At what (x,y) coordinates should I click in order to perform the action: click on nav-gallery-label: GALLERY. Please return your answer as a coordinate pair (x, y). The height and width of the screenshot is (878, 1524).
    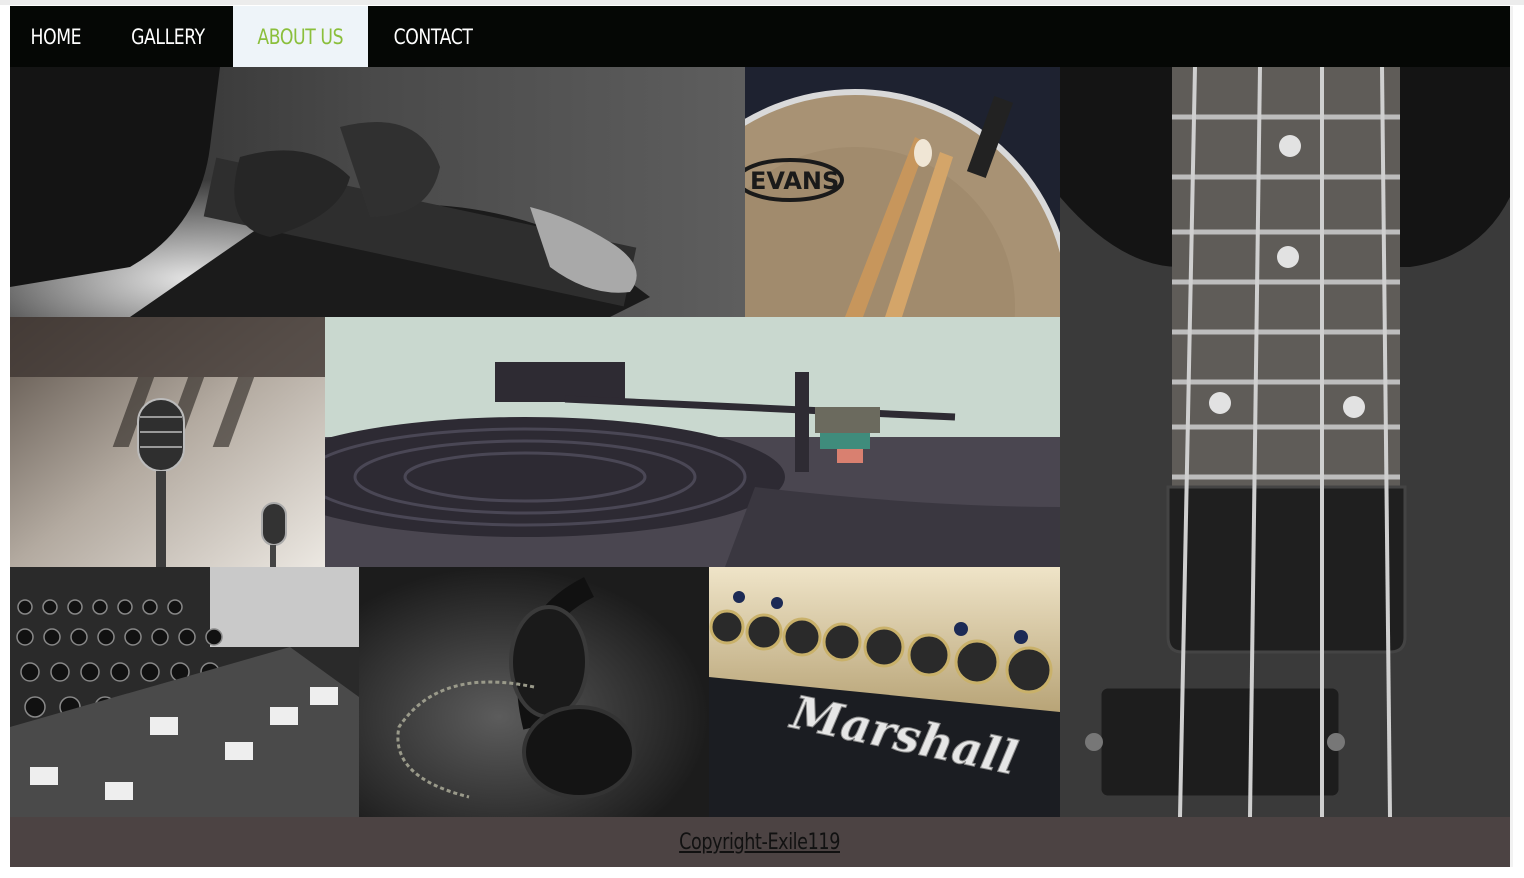
    Looking at the image, I should click on (168, 36).